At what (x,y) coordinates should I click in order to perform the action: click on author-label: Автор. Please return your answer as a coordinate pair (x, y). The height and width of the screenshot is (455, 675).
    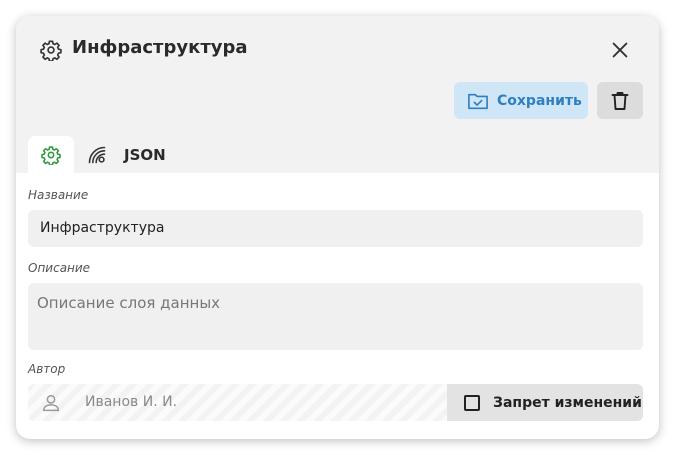
    Looking at the image, I should click on (47, 369).